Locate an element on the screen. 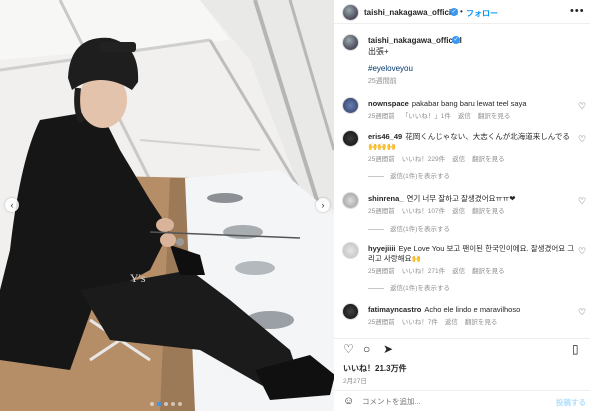  commenter-username: eris46_49 is located at coordinates (385, 136).